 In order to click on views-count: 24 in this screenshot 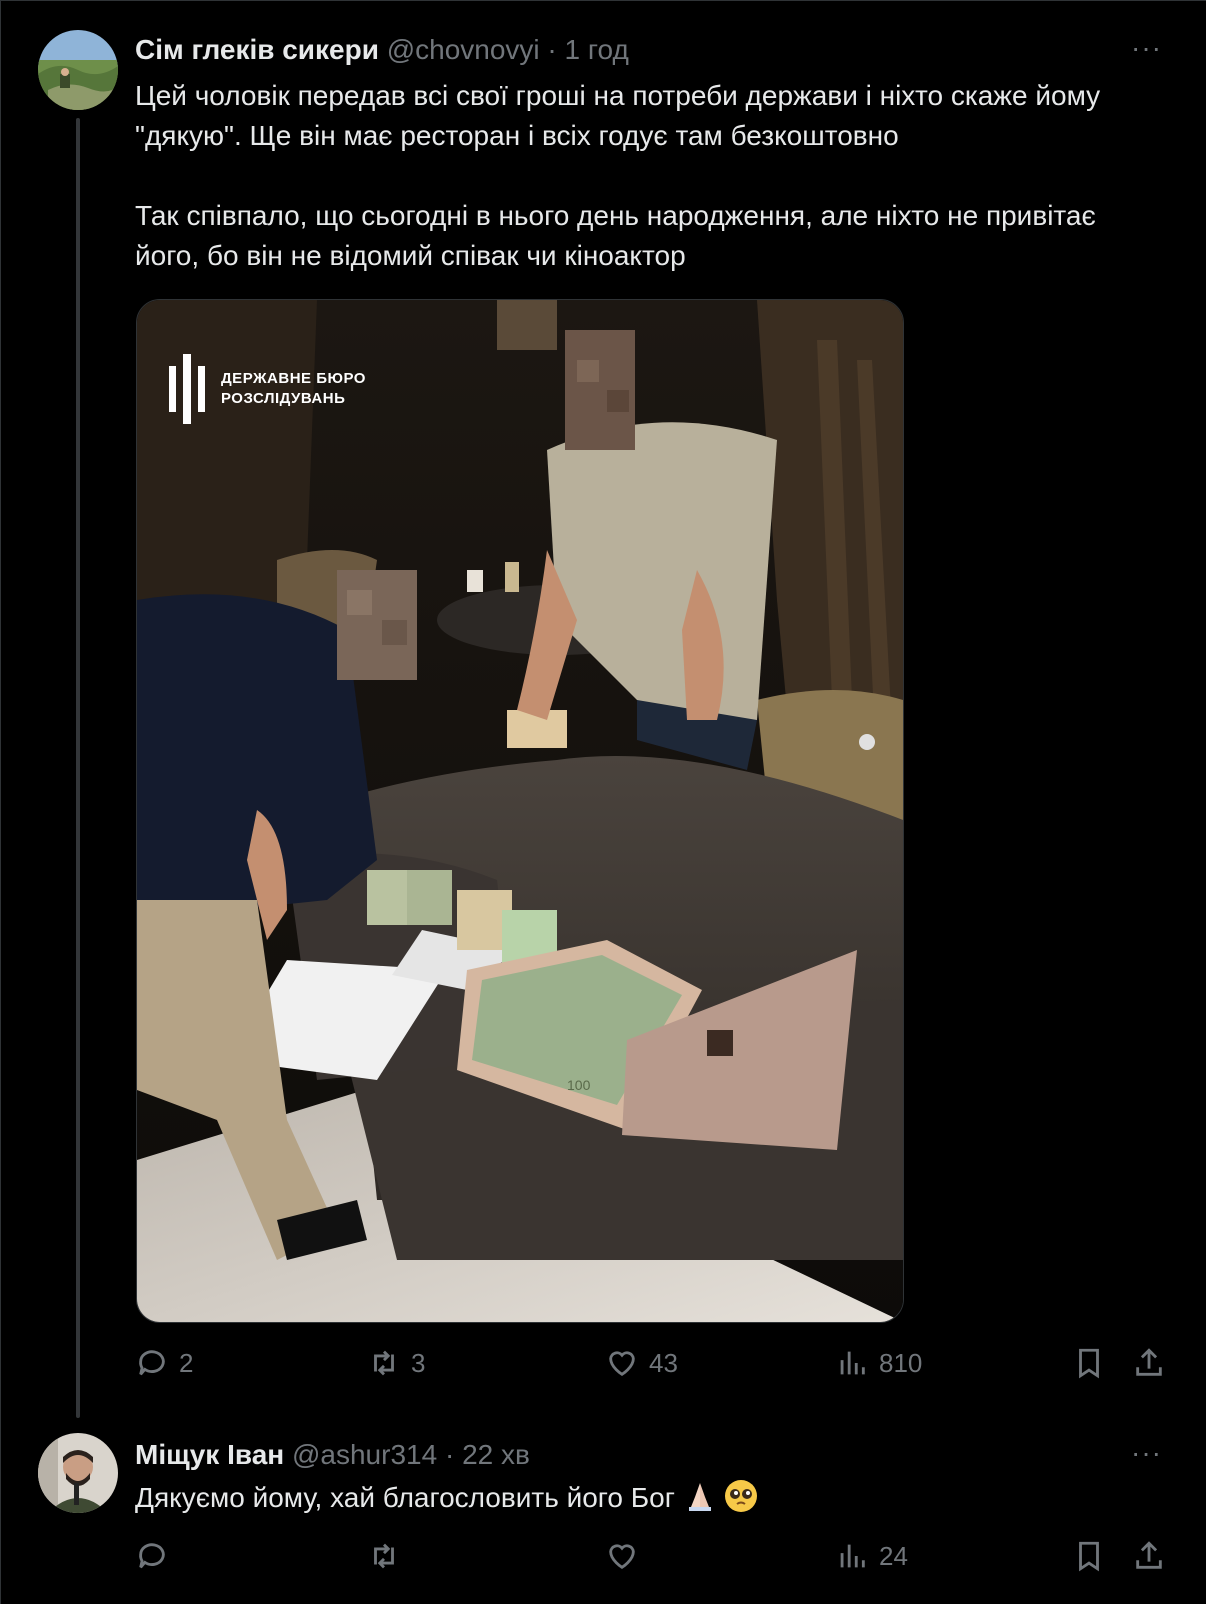, I will do `click(893, 1555)`.